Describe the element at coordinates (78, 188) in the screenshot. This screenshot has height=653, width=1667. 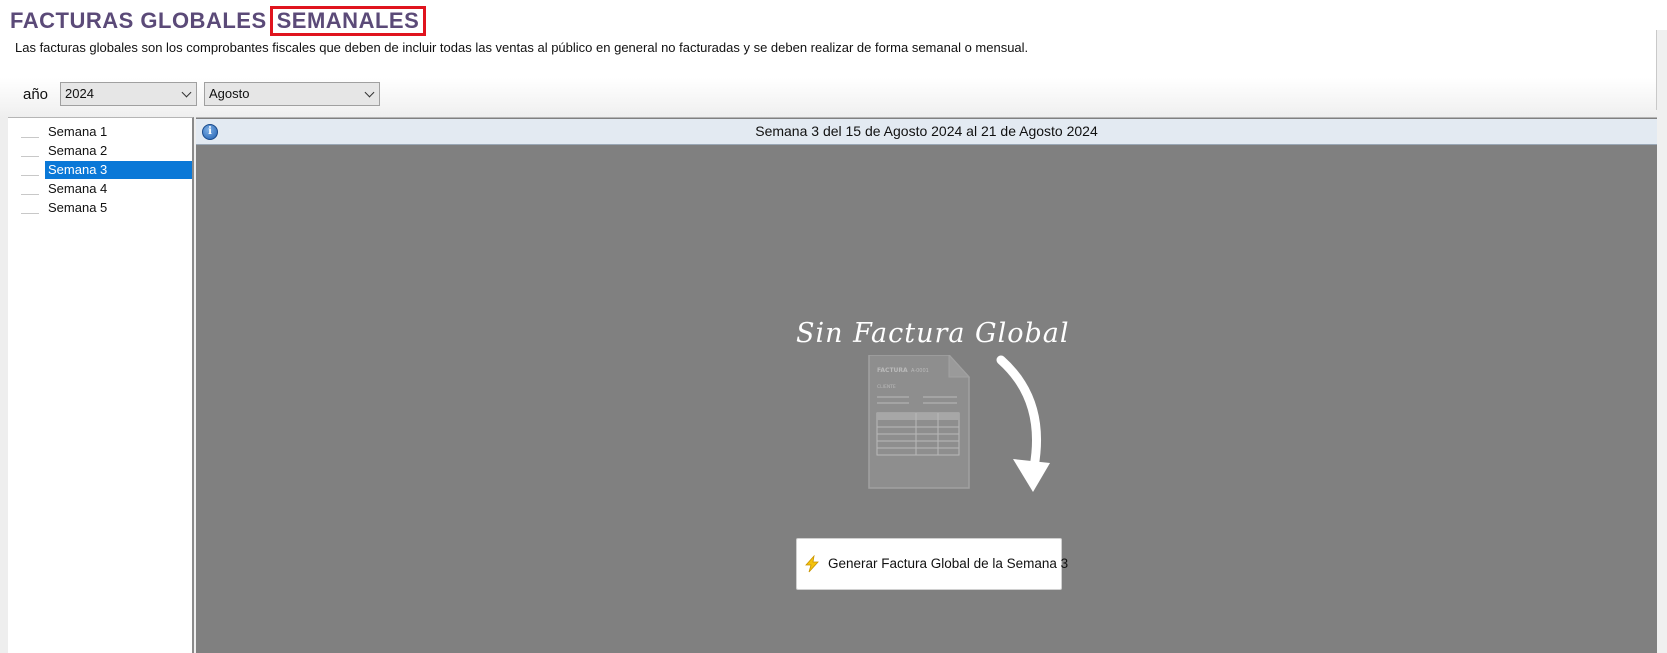
I see `tree-item-label: Semana 4` at that location.